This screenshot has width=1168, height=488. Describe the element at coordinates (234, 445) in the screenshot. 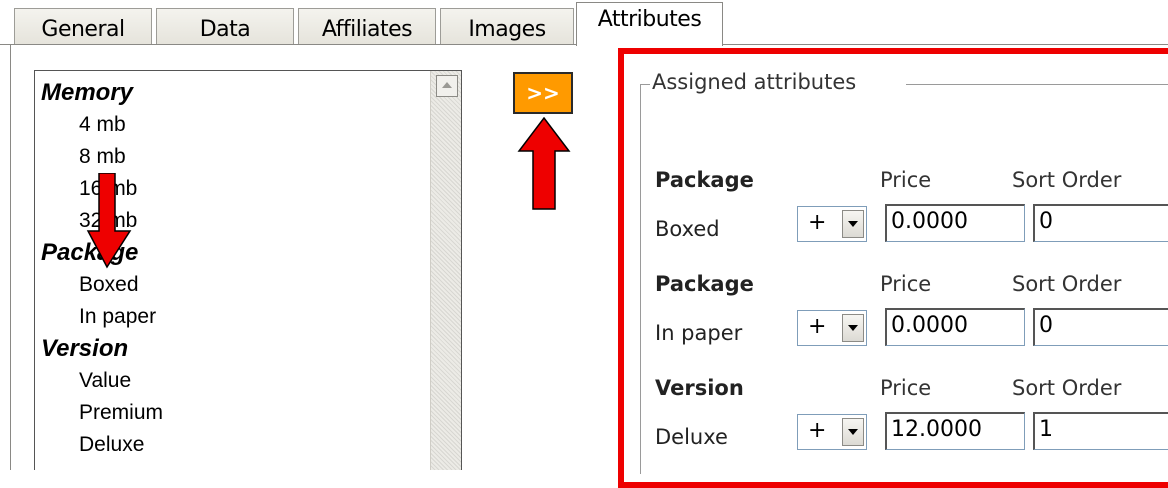

I see `option-deluxe: Deluxe` at that location.